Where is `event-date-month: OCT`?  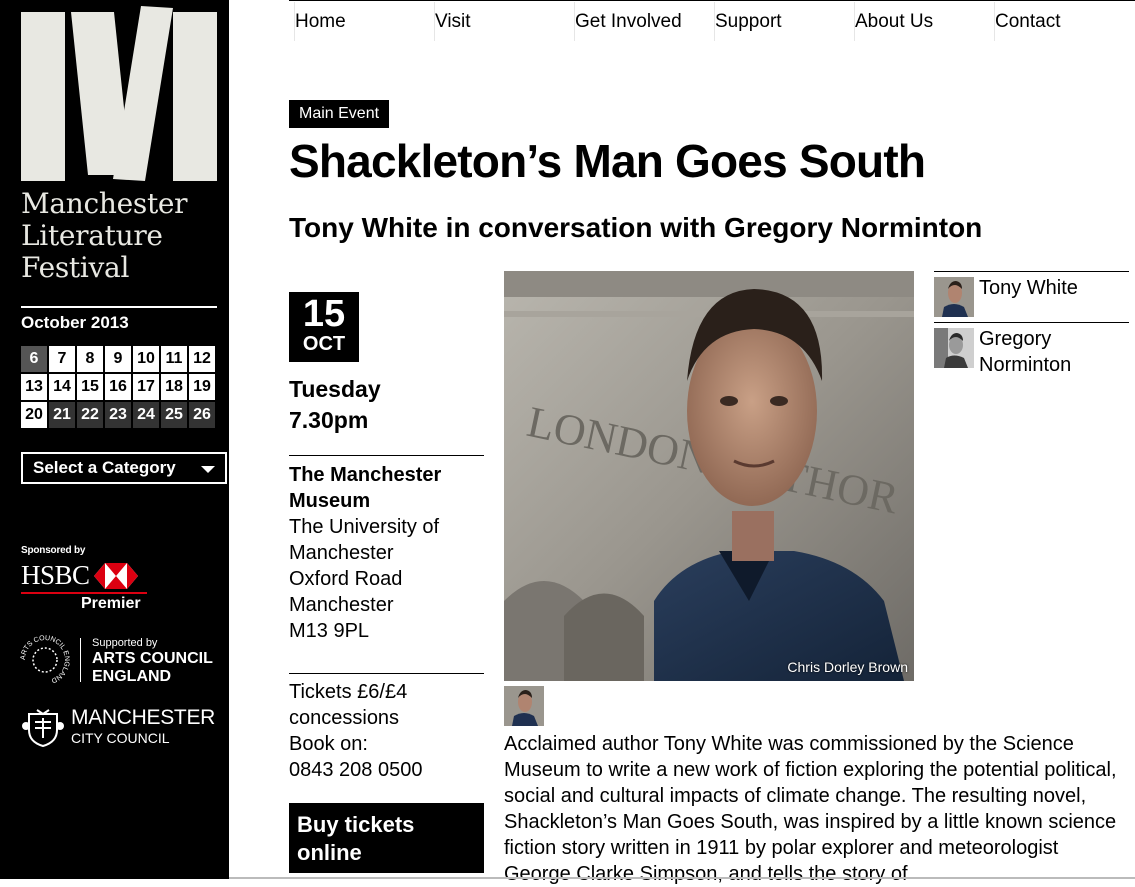
event-date-month: OCT is located at coordinates (324, 344).